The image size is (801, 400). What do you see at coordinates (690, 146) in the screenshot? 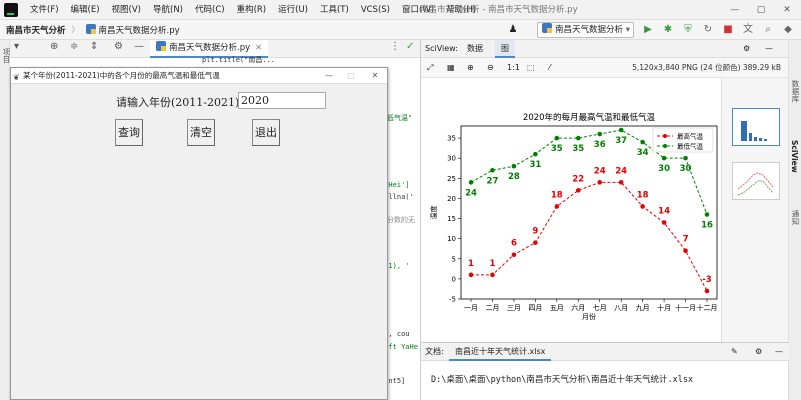
I see `legend-label: 最低气温` at bounding box center [690, 146].